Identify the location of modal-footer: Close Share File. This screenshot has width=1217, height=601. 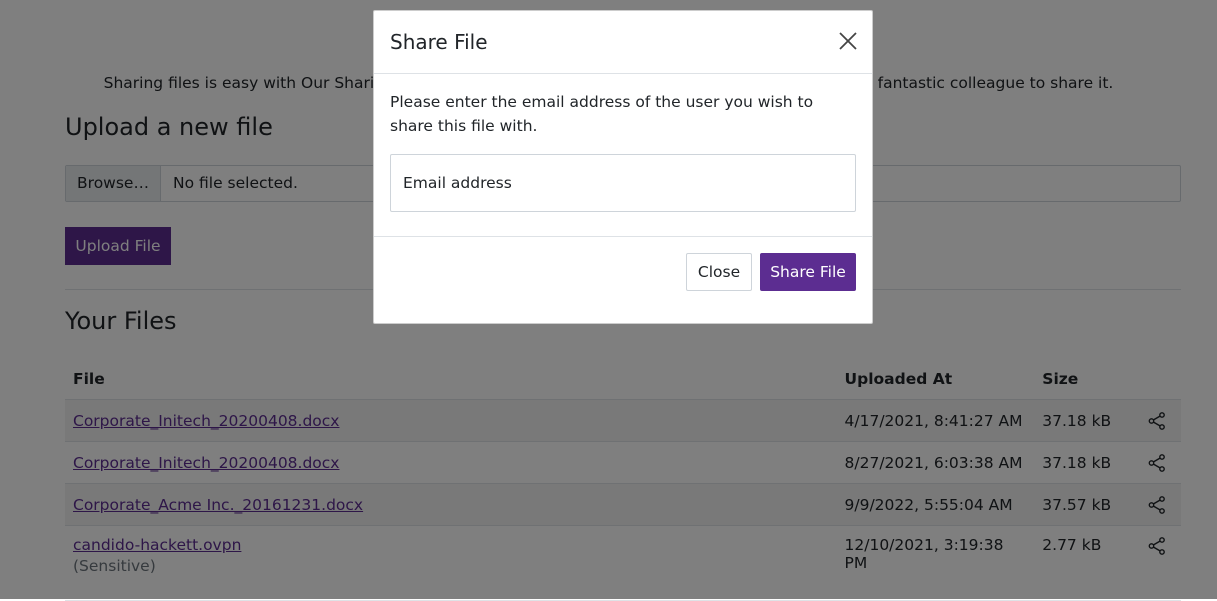
(623, 272).